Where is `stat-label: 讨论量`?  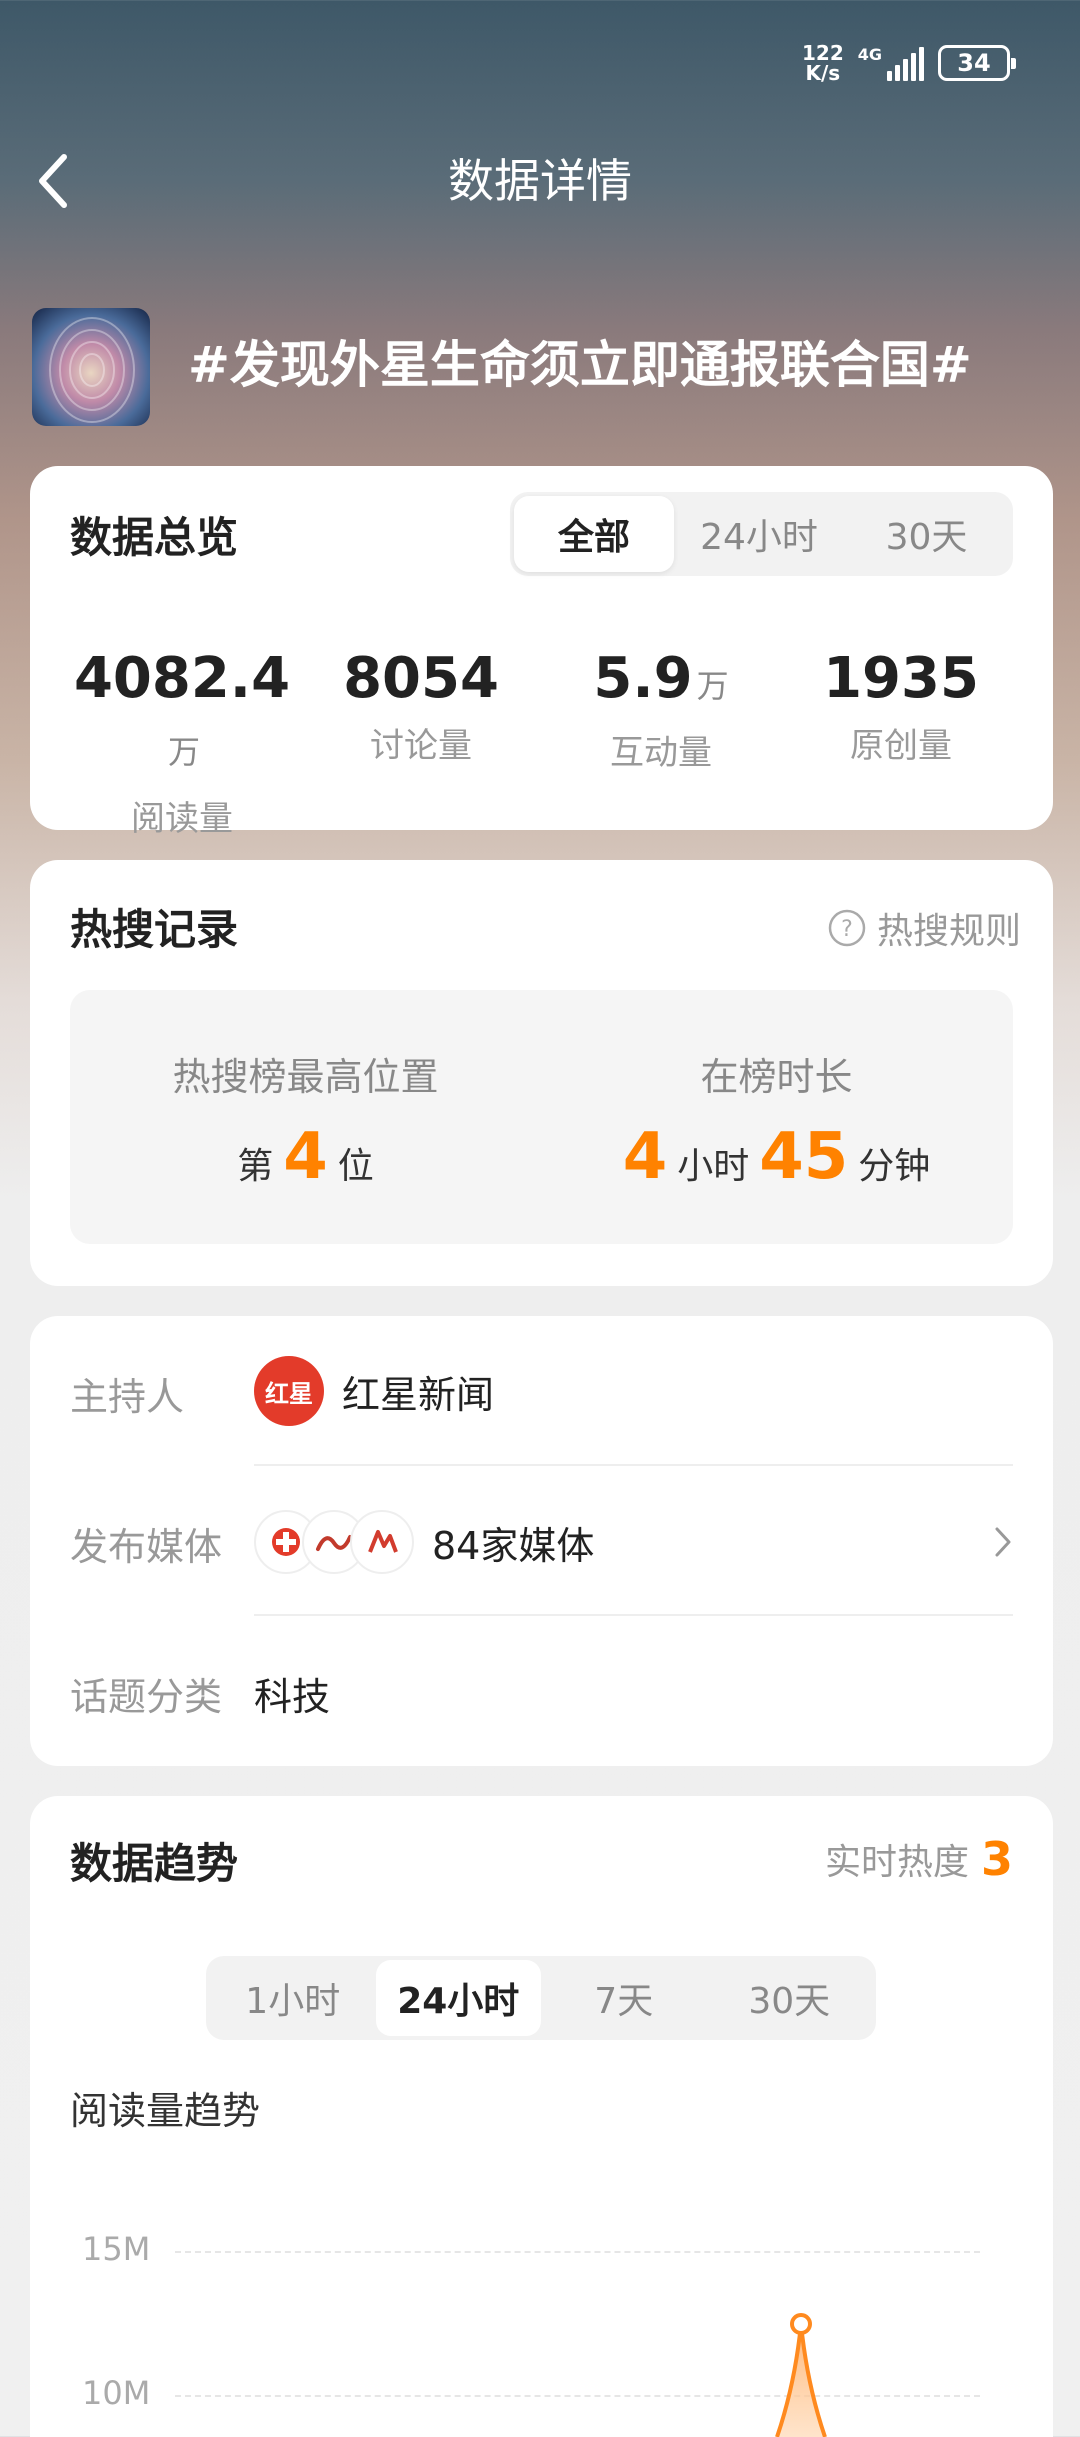 stat-label: 讨论量 is located at coordinates (421, 746).